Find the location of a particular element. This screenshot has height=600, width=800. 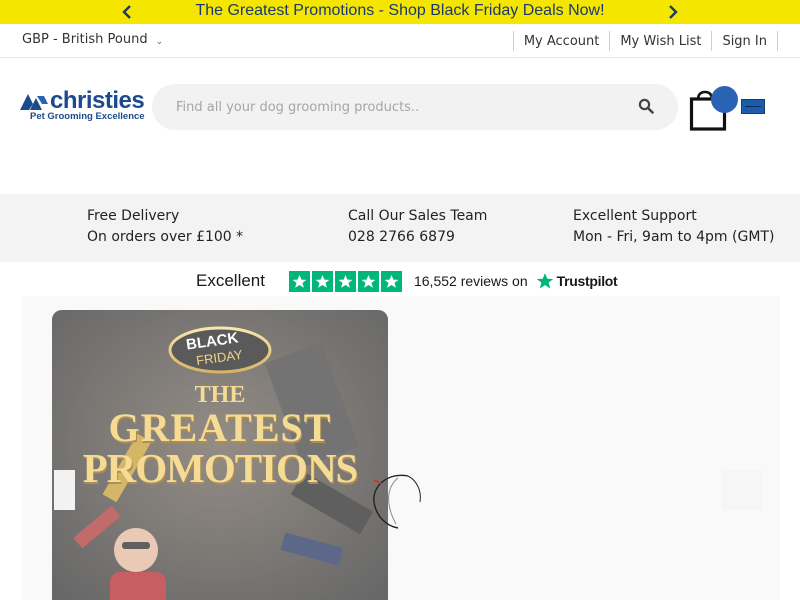

usp-sales: Call Our Sales Team 028 2766 6879 is located at coordinates (417, 227).